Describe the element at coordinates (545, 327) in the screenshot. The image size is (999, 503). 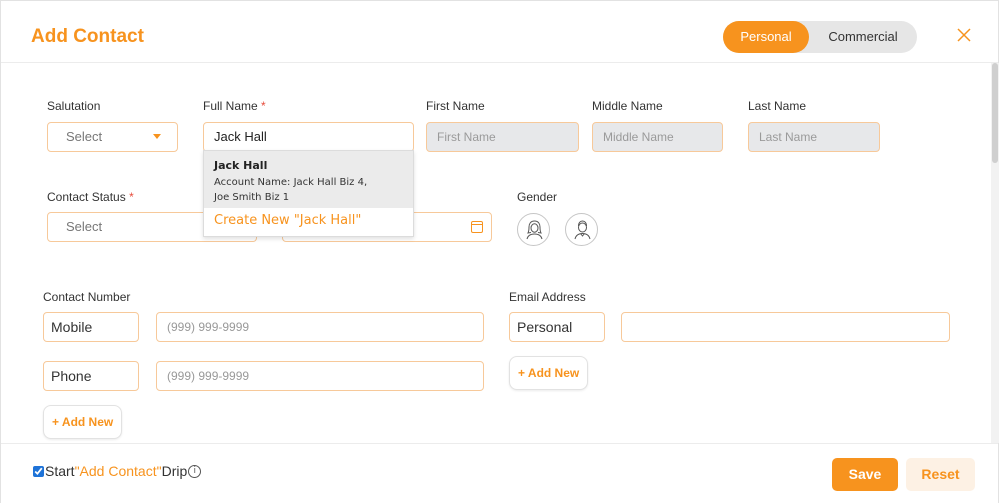
I see `email-type-value: Personal` at that location.